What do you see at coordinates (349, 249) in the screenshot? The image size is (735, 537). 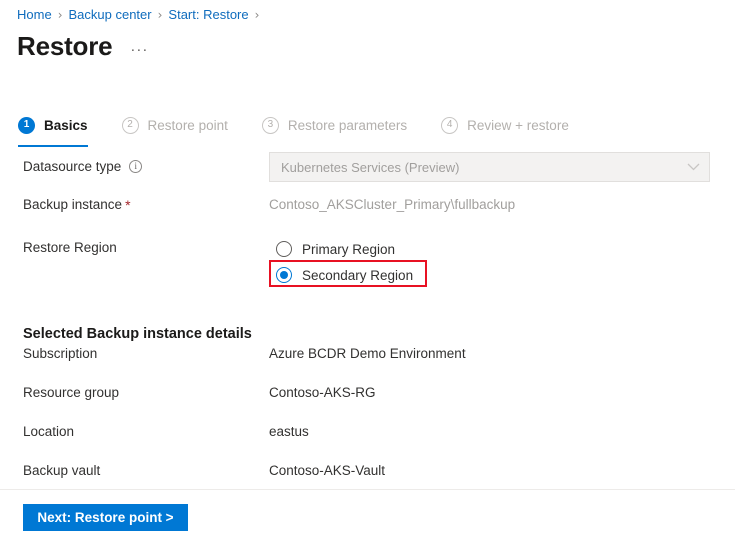 I see `radio-label: Primary Region` at bounding box center [349, 249].